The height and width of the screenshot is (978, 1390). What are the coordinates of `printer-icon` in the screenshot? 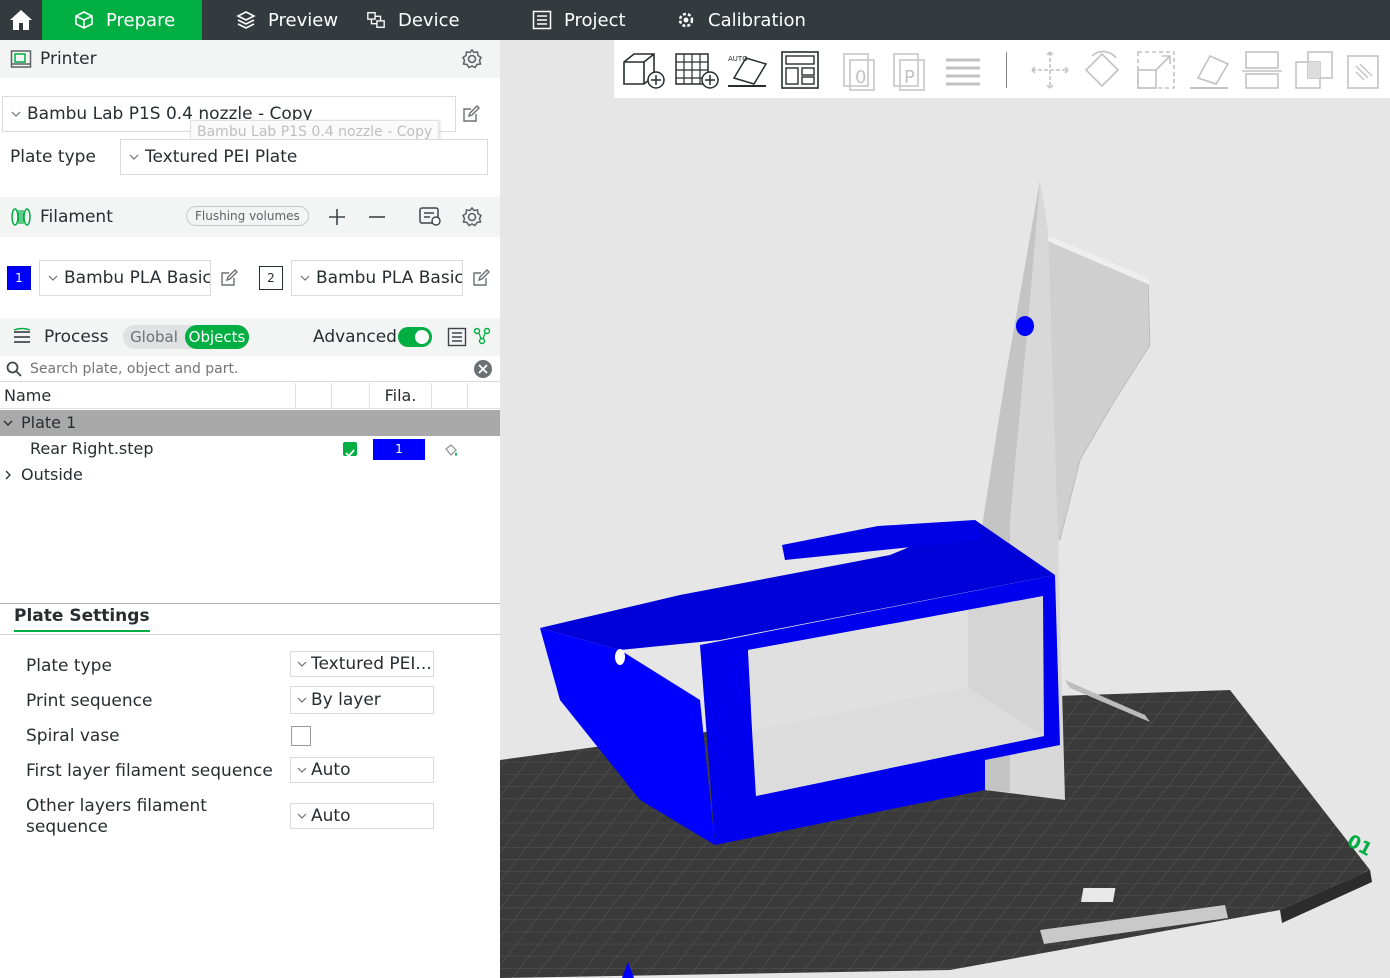 It's located at (21, 59).